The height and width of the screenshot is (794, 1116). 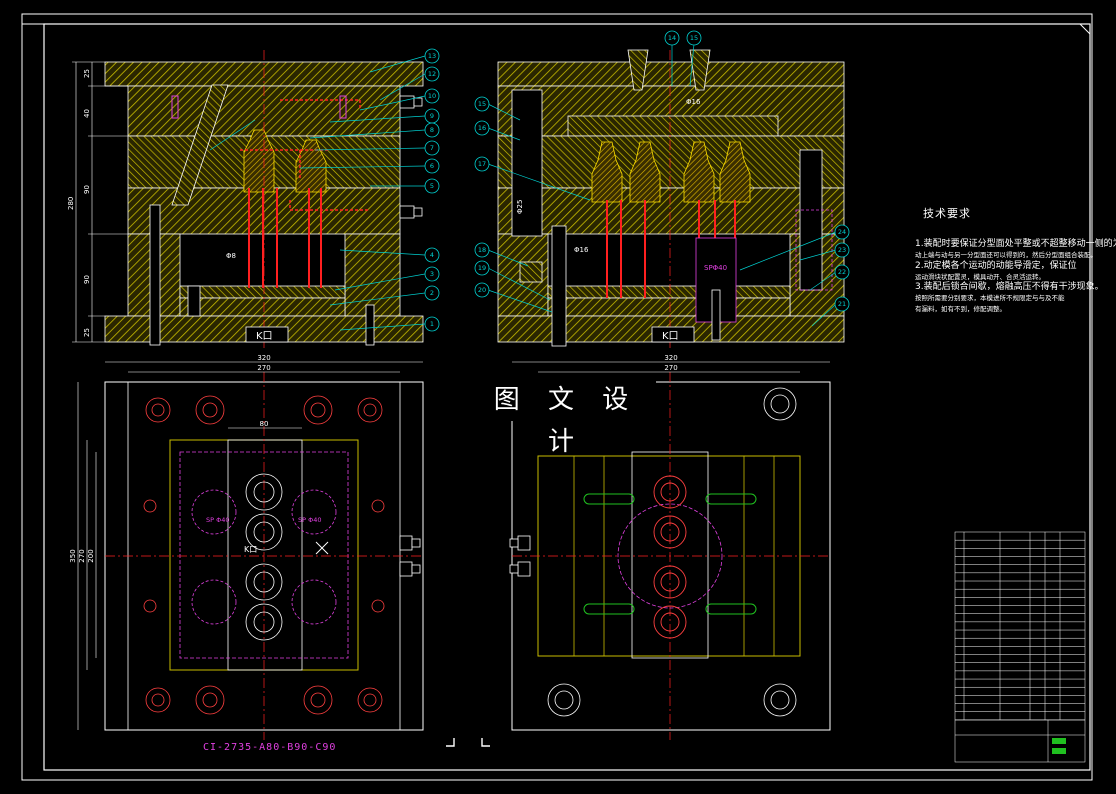 What do you see at coordinates (432, 274) in the screenshot?
I see `balloon-3: 3` at bounding box center [432, 274].